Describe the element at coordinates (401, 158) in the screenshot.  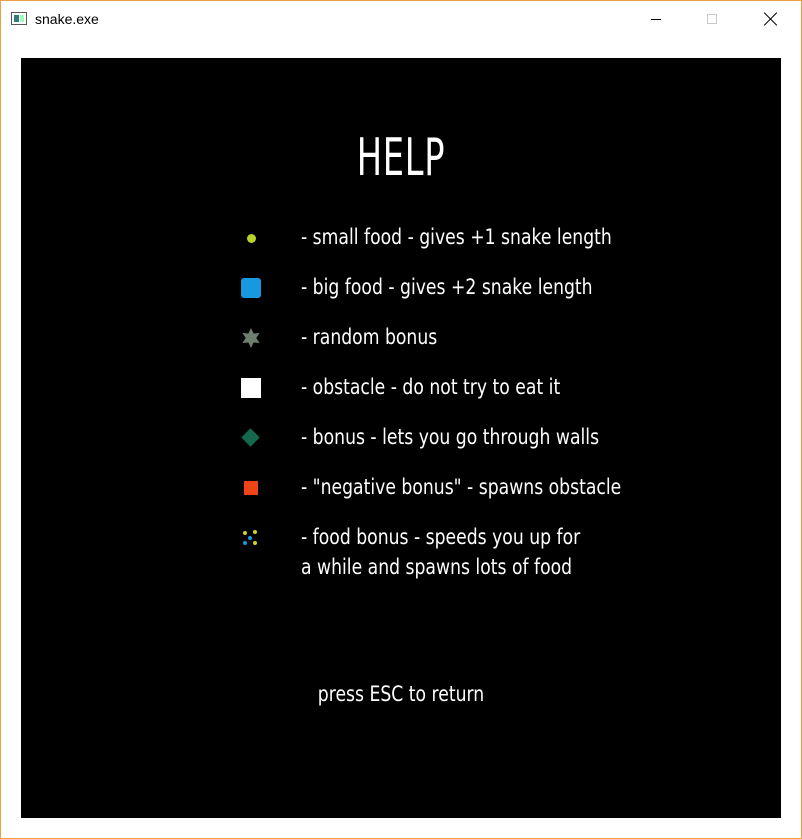
I see `help-title: HELP` at that location.